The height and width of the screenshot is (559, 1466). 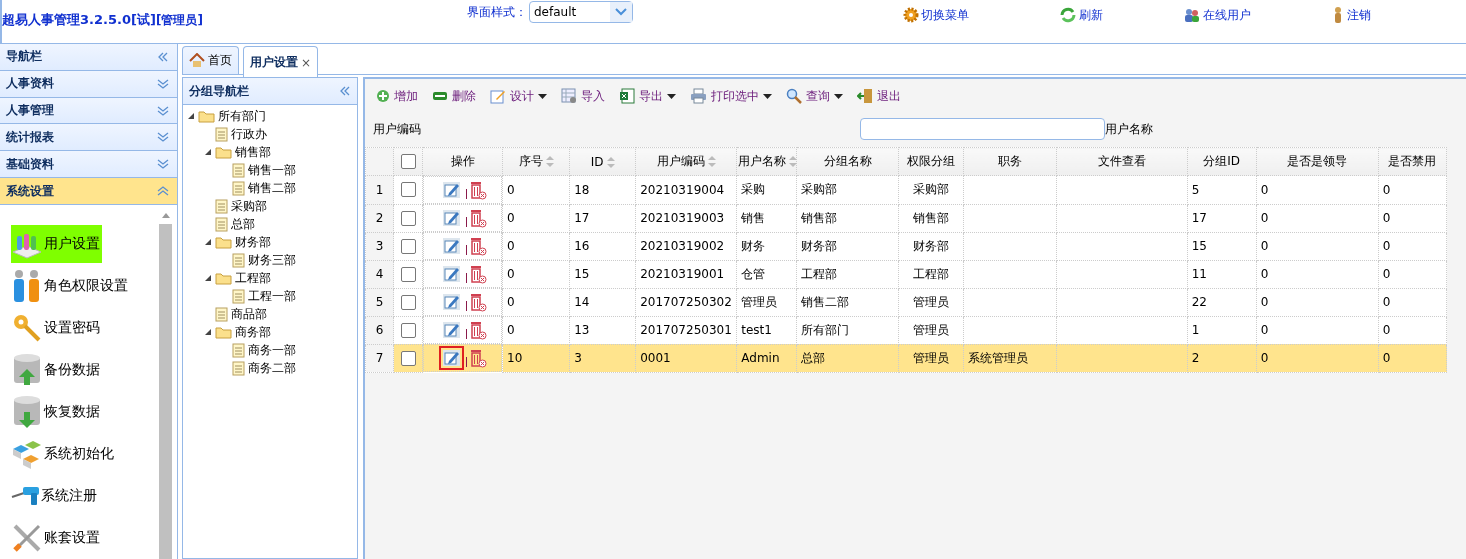 What do you see at coordinates (56, 537) in the screenshot?
I see `menu-item: 账套设置` at bounding box center [56, 537].